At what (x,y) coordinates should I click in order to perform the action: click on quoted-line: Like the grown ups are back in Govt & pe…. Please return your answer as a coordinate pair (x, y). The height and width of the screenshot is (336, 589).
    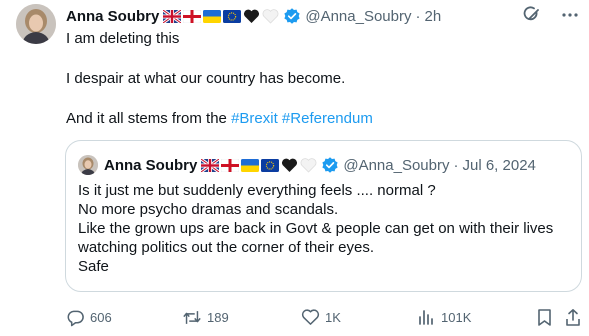
    Looking at the image, I should click on (316, 228).